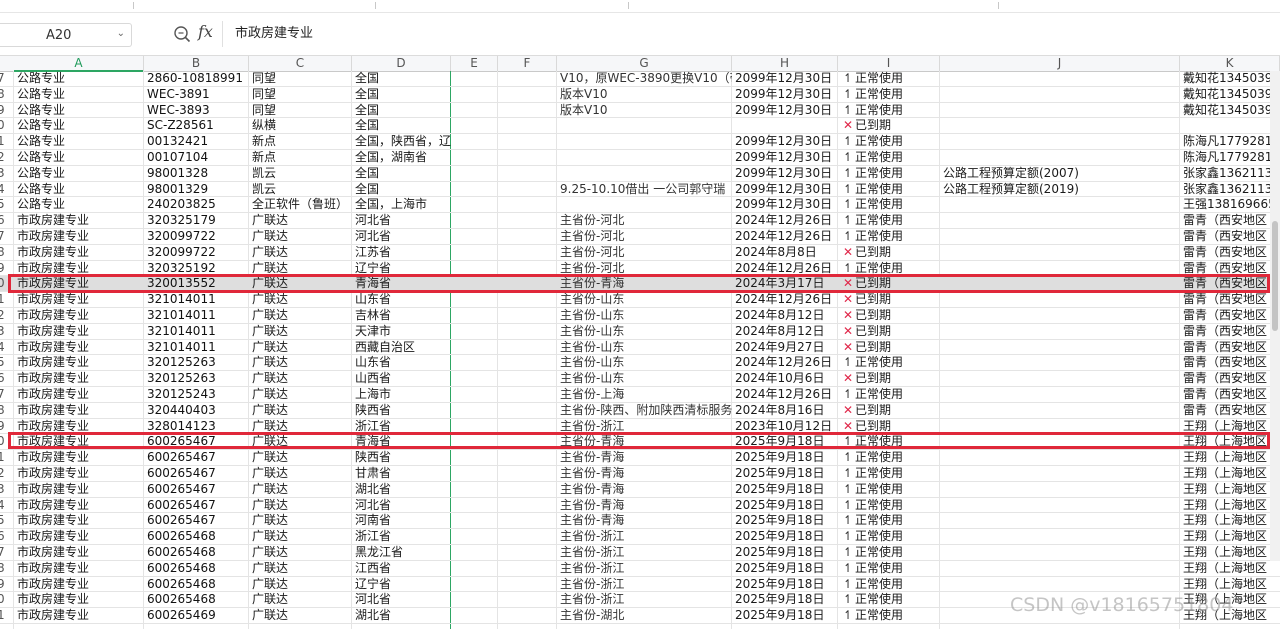  I want to click on cell-k: 张家鑫1362113, so click(1230, 173).